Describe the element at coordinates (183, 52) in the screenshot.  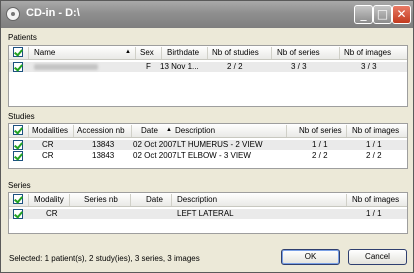
I see `col-birthdate: Birthdate` at that location.